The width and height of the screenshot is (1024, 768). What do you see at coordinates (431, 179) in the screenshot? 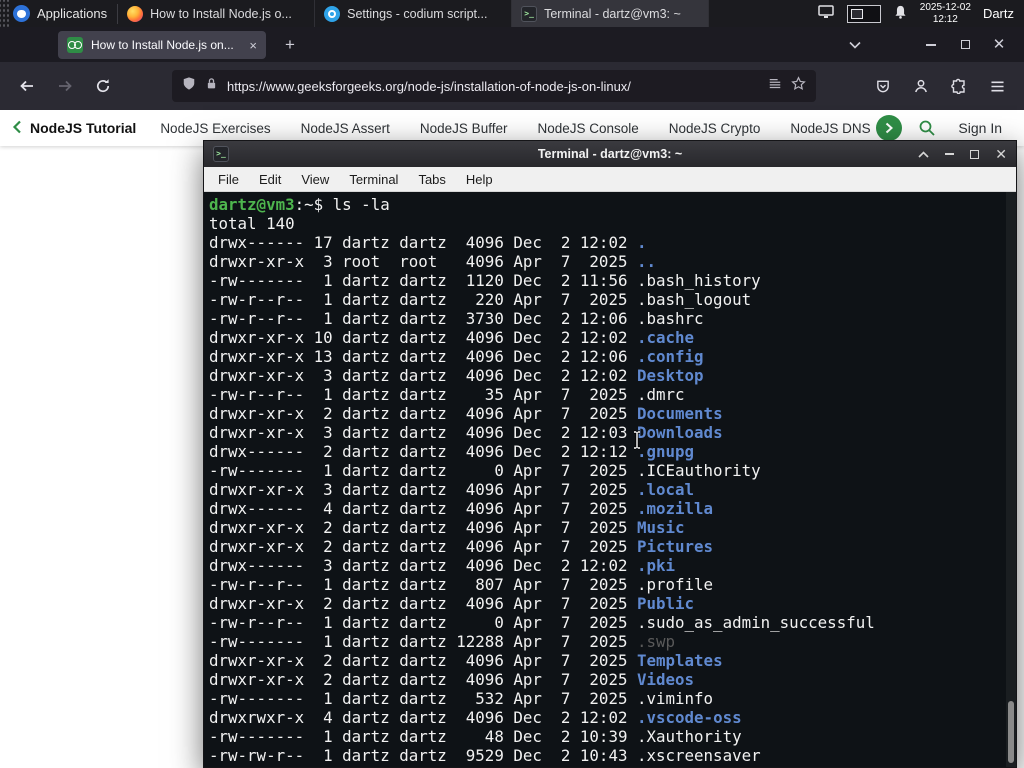
I see `terminal-menu-item: Tabs` at bounding box center [431, 179].